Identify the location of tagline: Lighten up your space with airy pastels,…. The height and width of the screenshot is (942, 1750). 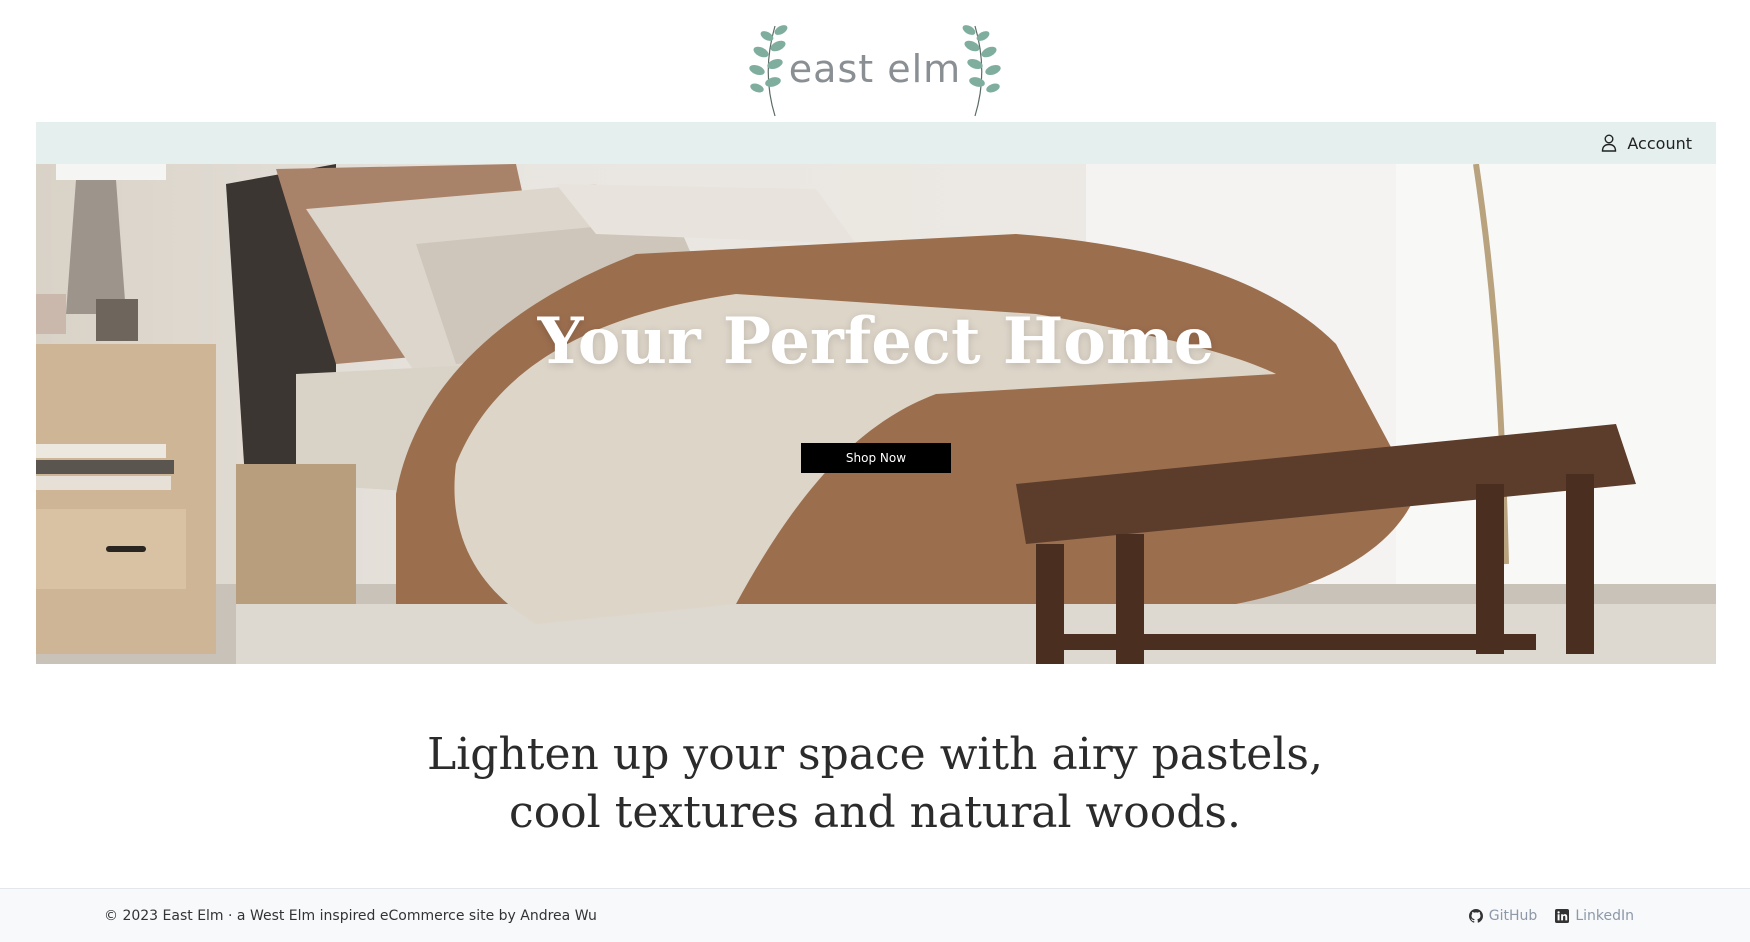
(875, 784).